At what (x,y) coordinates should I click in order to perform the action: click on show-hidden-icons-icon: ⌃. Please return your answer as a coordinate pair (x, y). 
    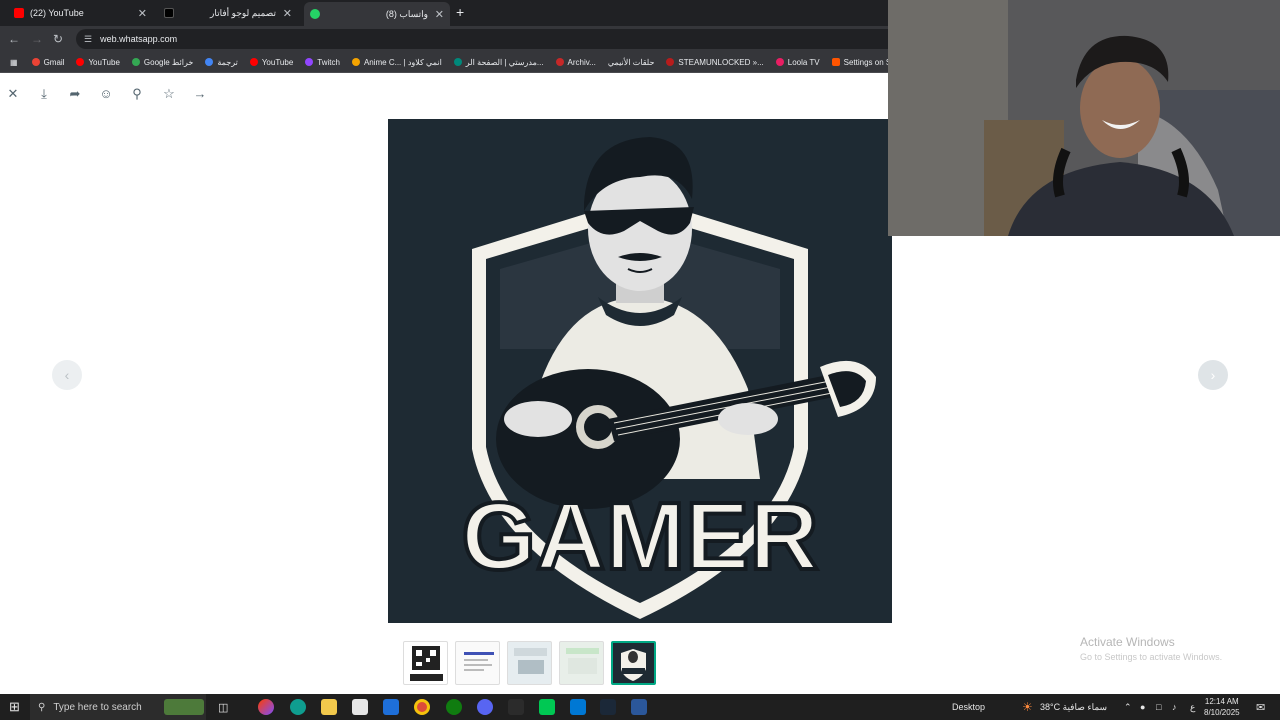
    Looking at the image, I should click on (1128, 707).